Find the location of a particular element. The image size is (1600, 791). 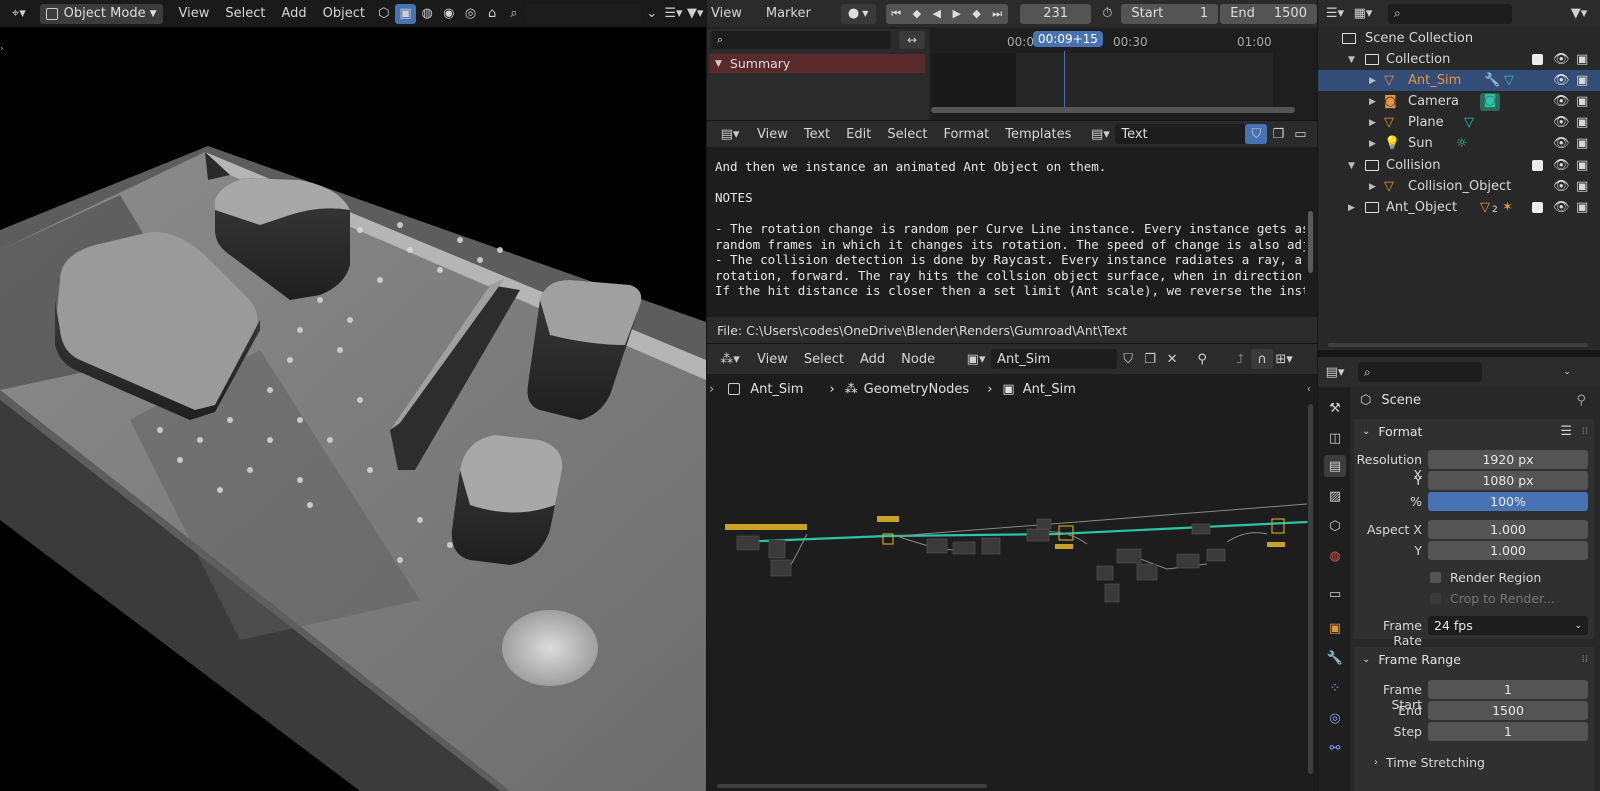

collection-tab-icon: ▭ is located at coordinates (1335, 594).